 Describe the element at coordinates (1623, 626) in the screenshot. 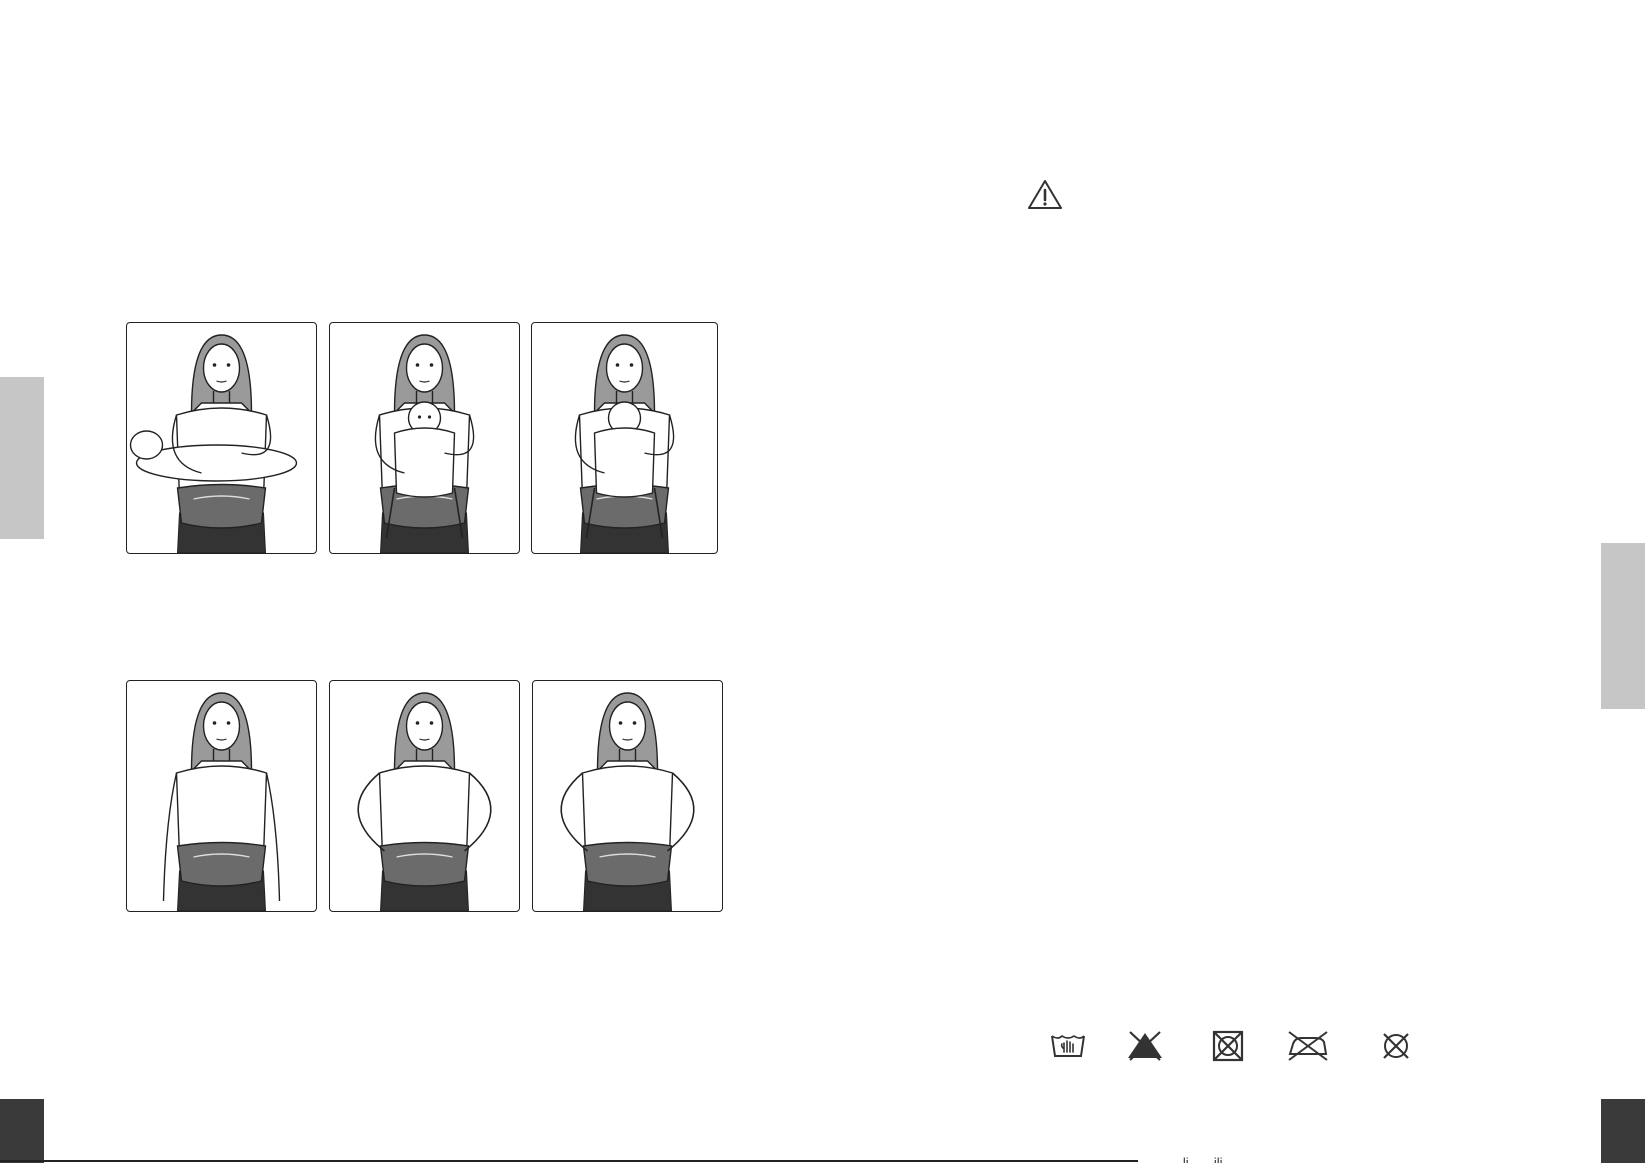

I see `right-section-tab` at that location.